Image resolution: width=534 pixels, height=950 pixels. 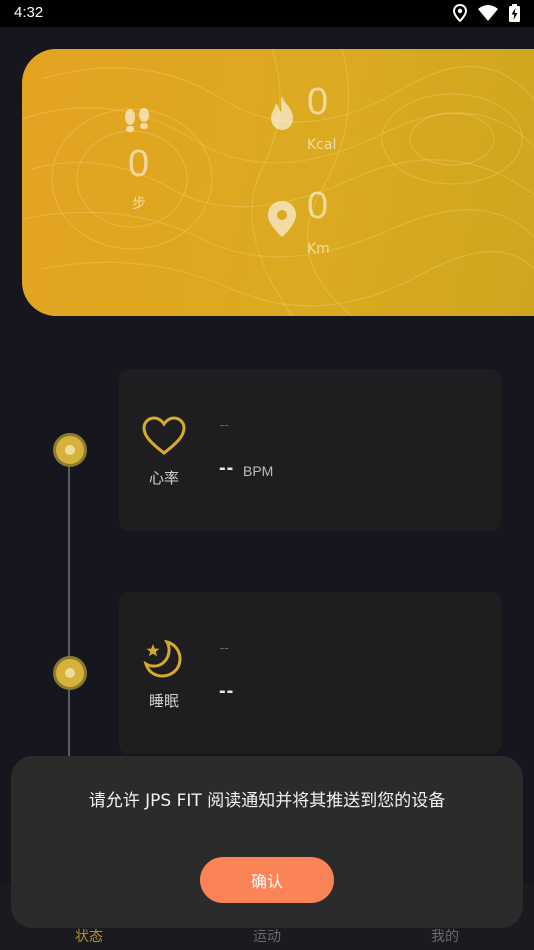 What do you see at coordinates (445, 936) in the screenshot?
I see `nav-tab-profile: 我的` at bounding box center [445, 936].